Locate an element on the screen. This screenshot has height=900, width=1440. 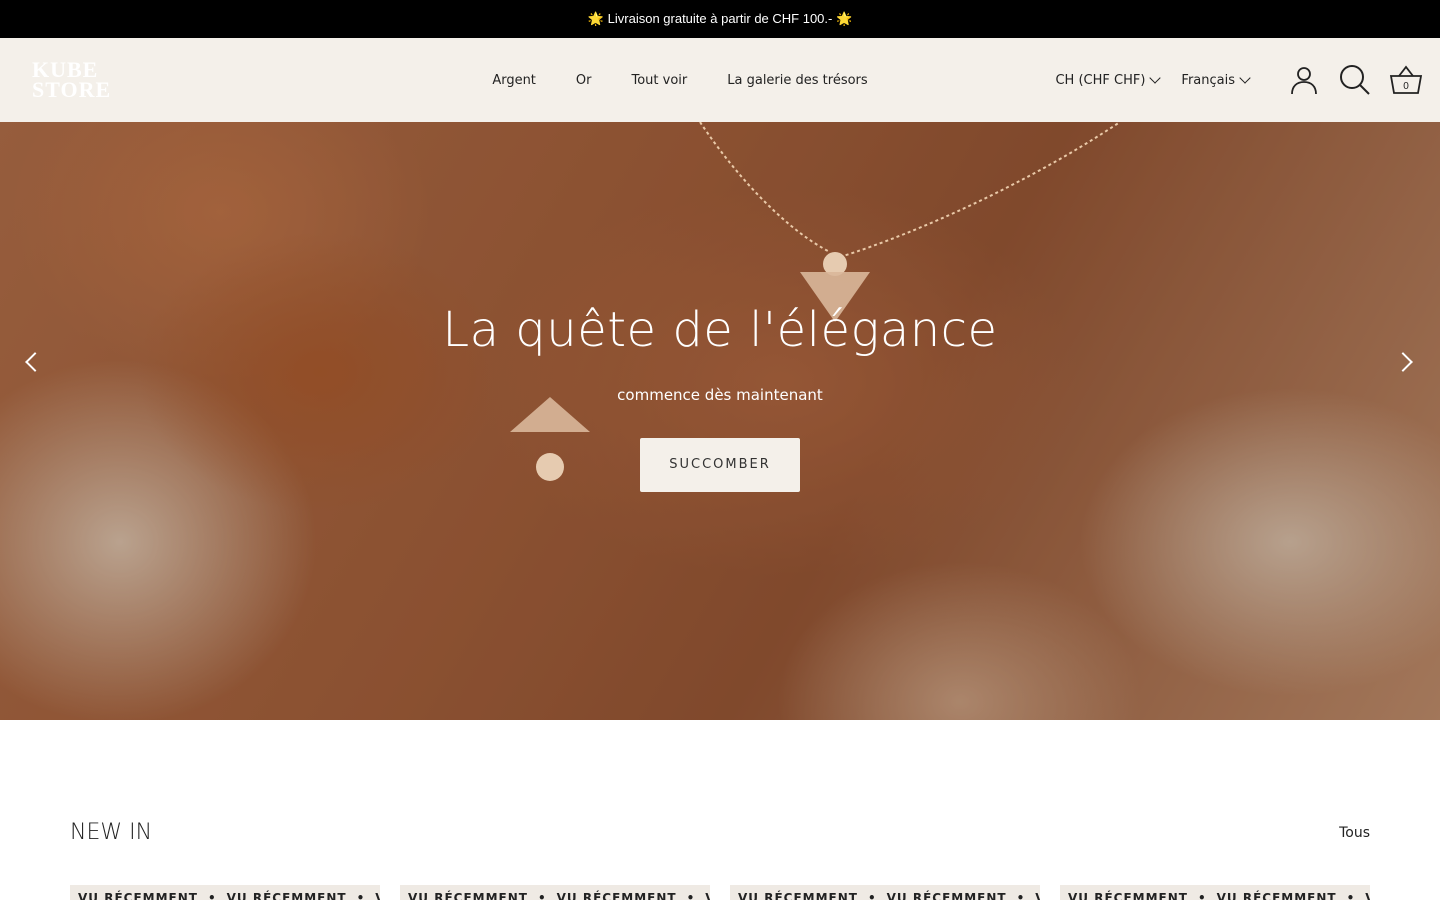
cart-button: 0 is located at coordinates (1406, 80).